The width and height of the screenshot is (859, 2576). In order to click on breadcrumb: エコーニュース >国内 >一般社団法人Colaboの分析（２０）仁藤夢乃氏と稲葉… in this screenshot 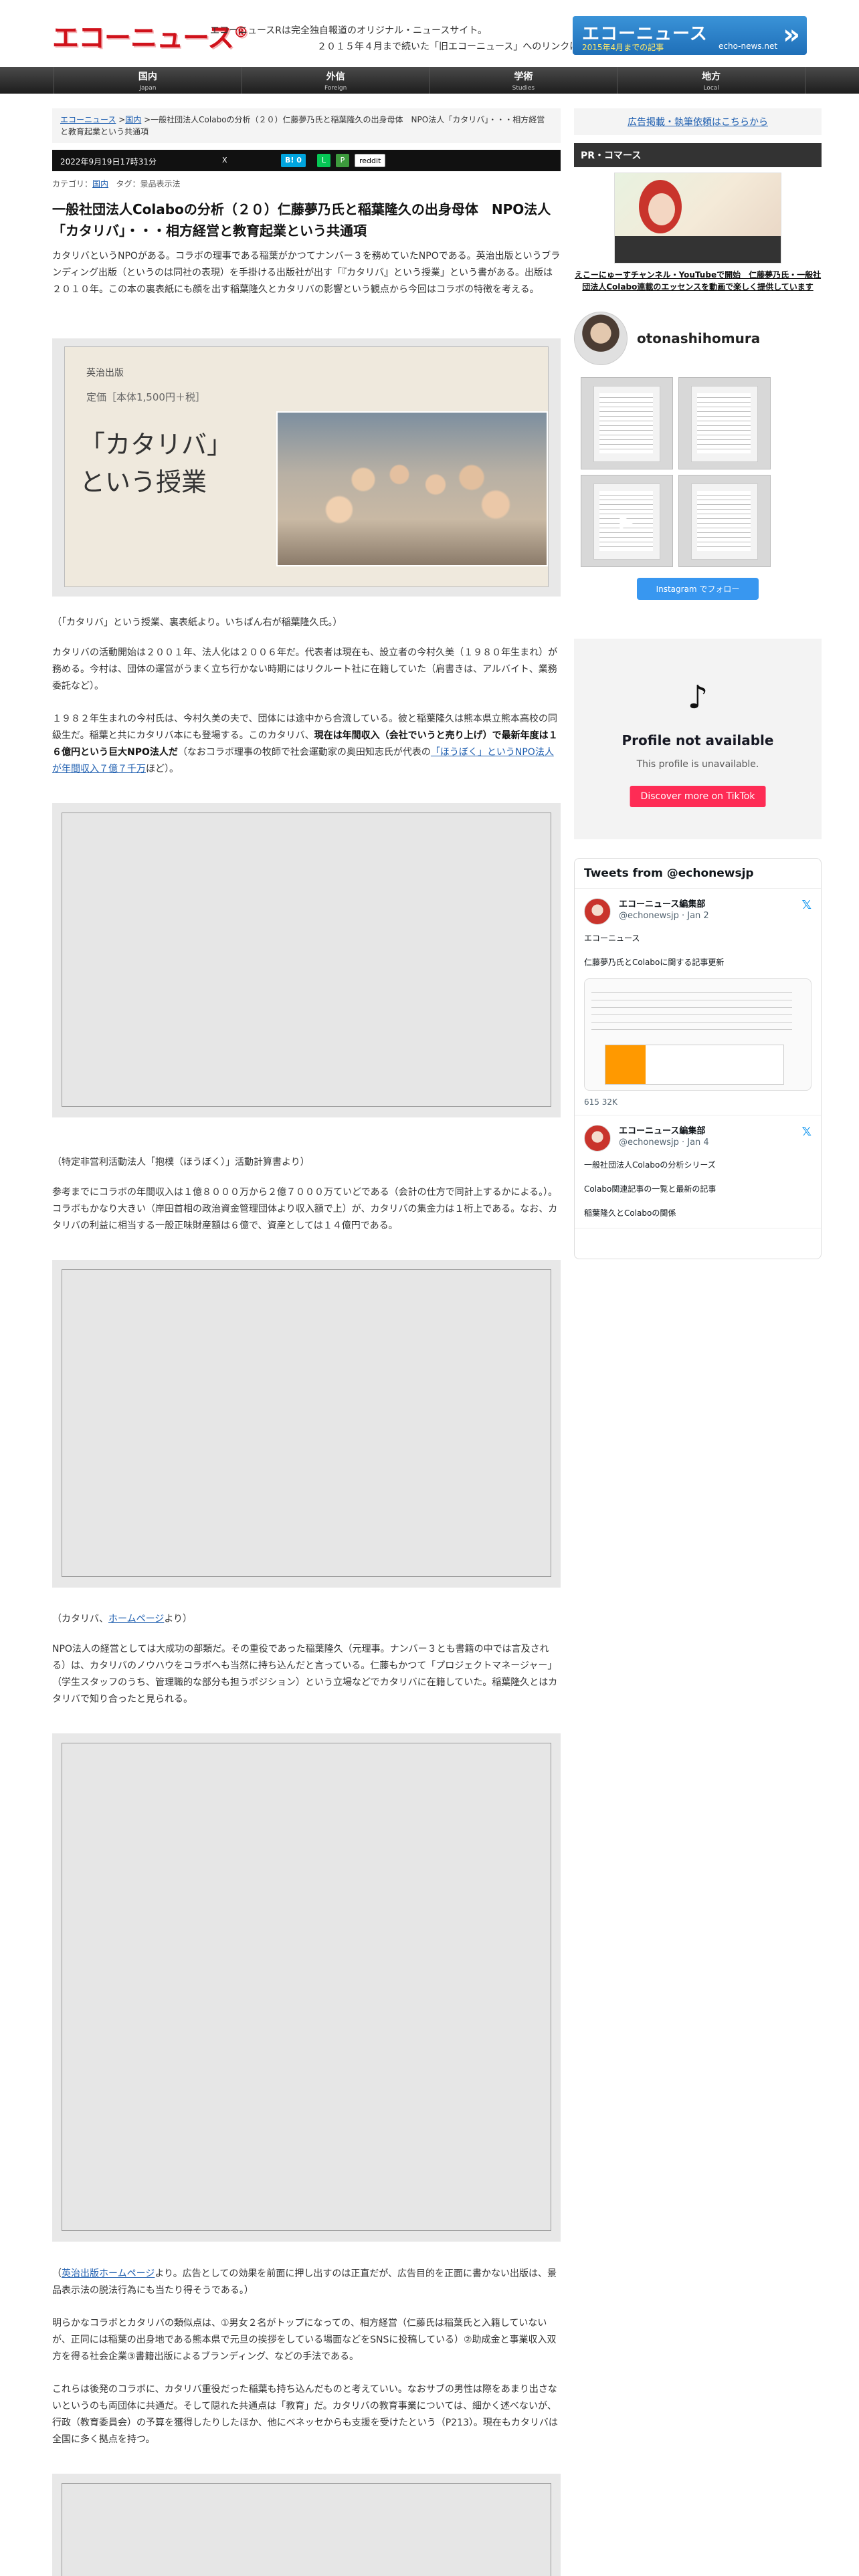, I will do `click(307, 126)`.